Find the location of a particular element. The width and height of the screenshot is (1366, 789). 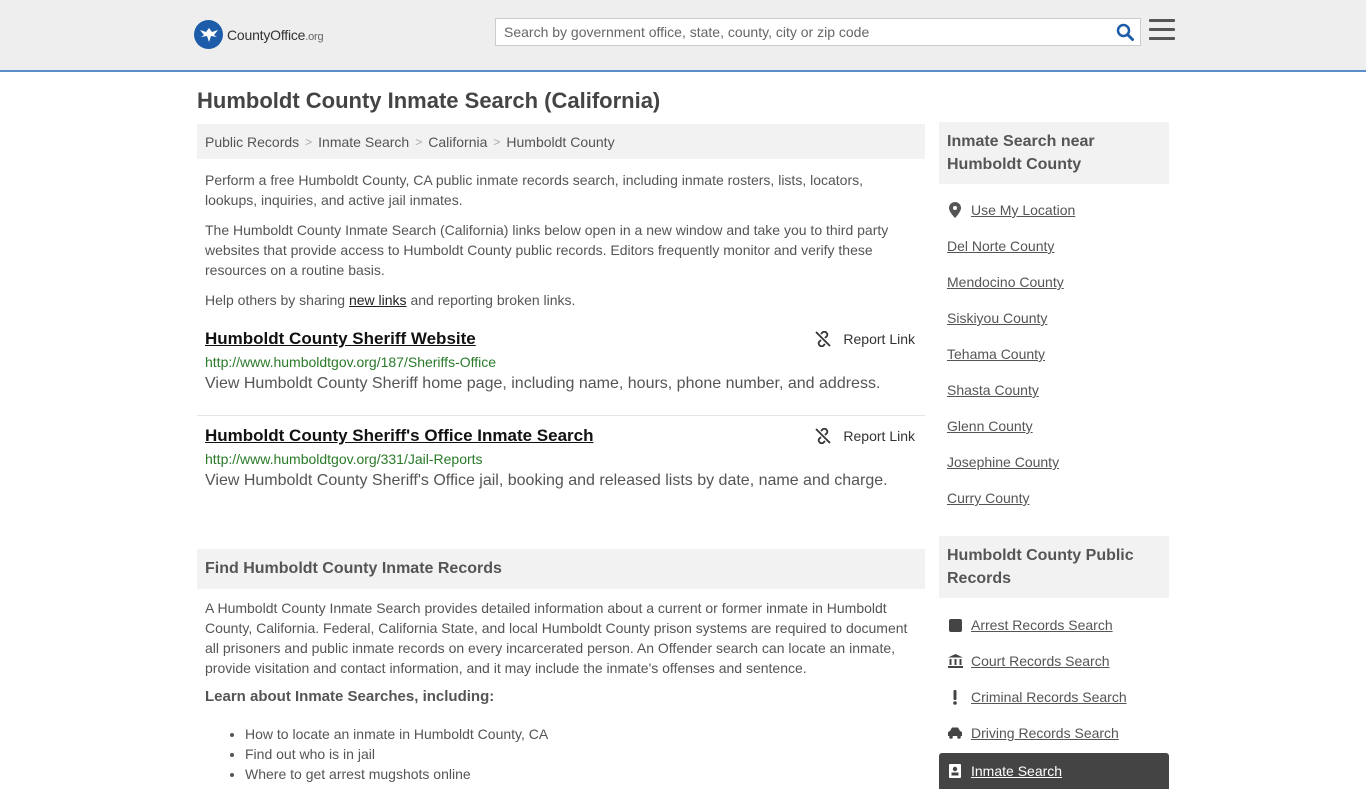

county-link: Shasta County is located at coordinates (993, 390).